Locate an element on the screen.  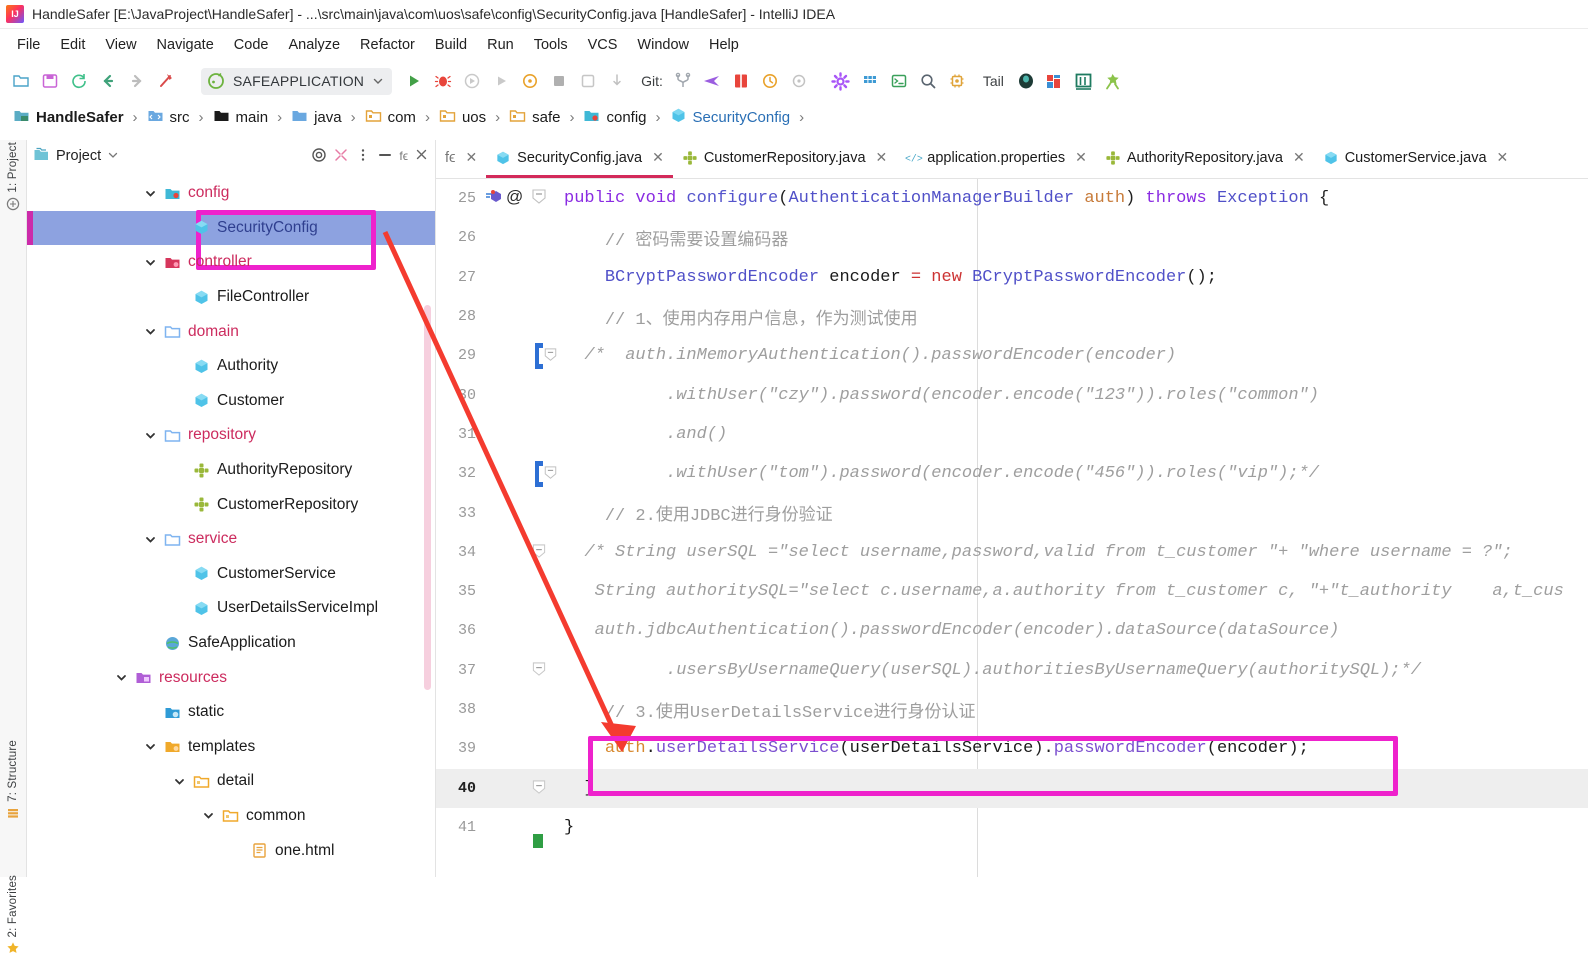
plugin-icon is located at coordinates (1113, 81).